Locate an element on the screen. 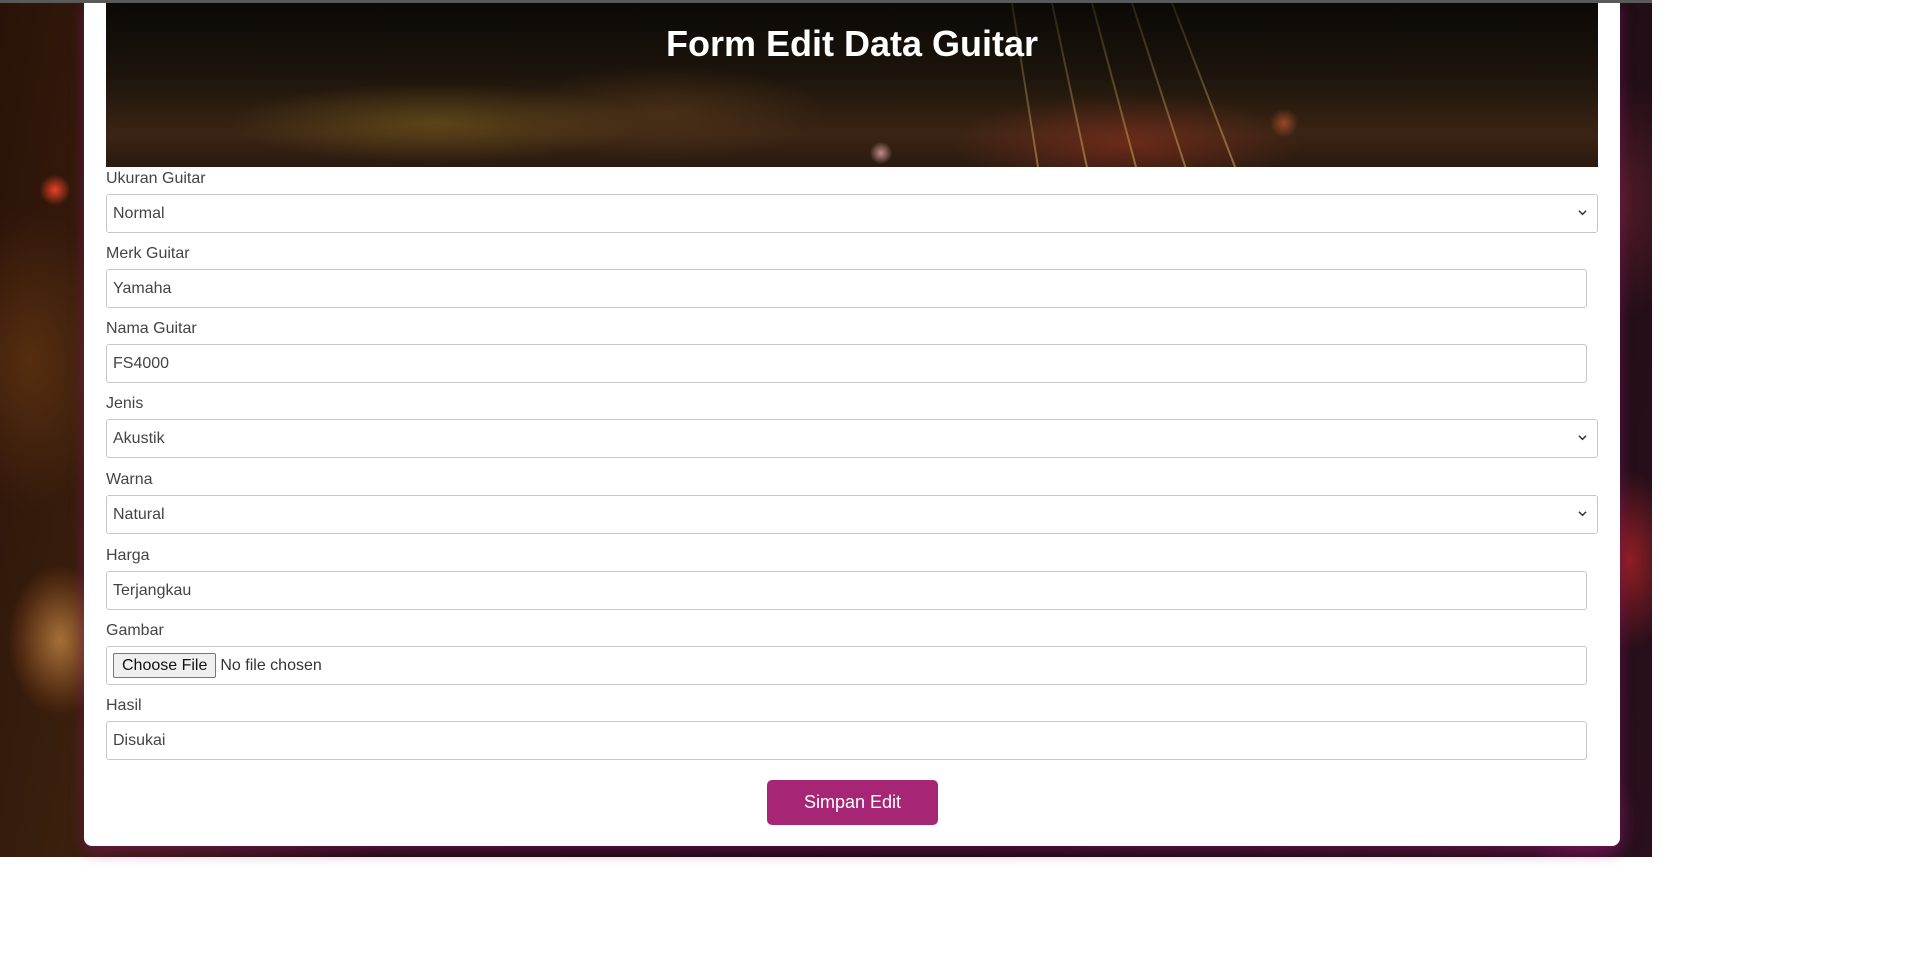 This screenshot has width=1906, height=980. form-group-jenis: Jenis Akustik is located at coordinates (852, 426).